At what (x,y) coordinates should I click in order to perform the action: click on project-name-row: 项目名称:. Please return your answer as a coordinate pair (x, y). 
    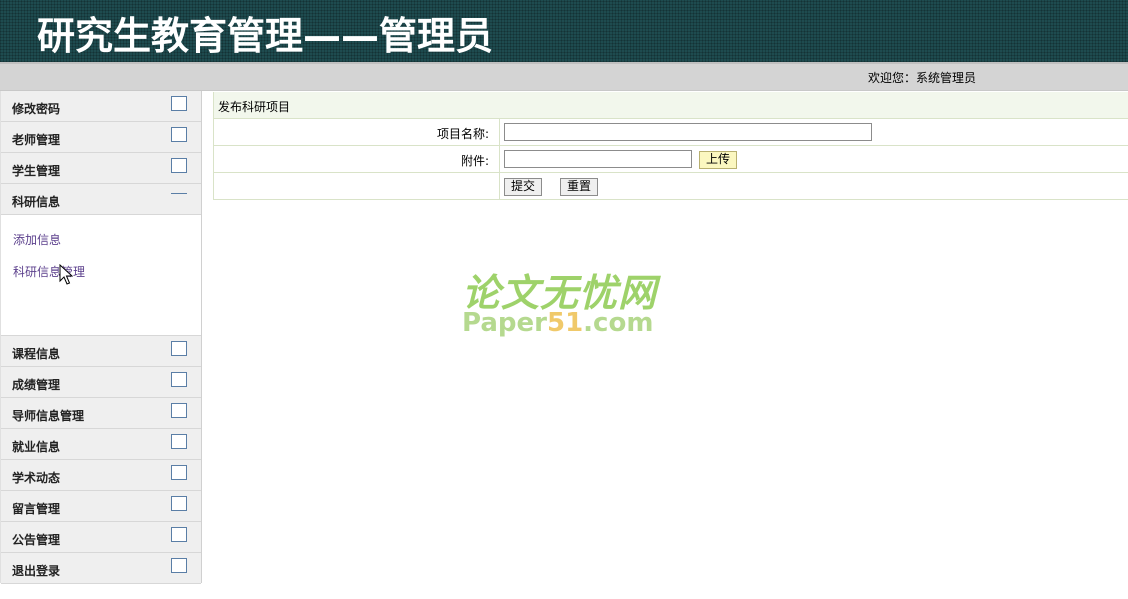
    Looking at the image, I should click on (671, 132).